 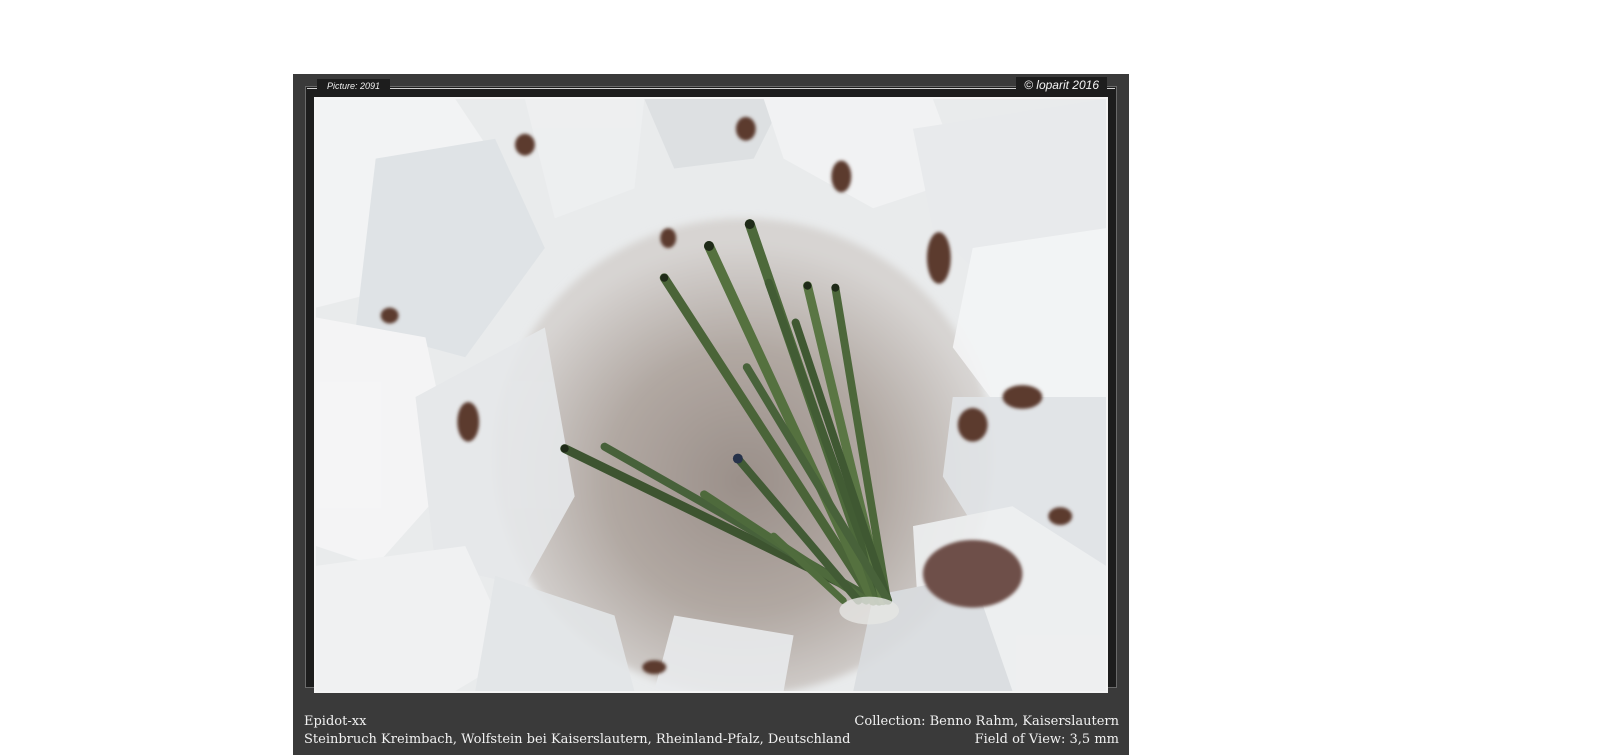 I want to click on copyright-label: © loparit 2016, so click(x=1061, y=85).